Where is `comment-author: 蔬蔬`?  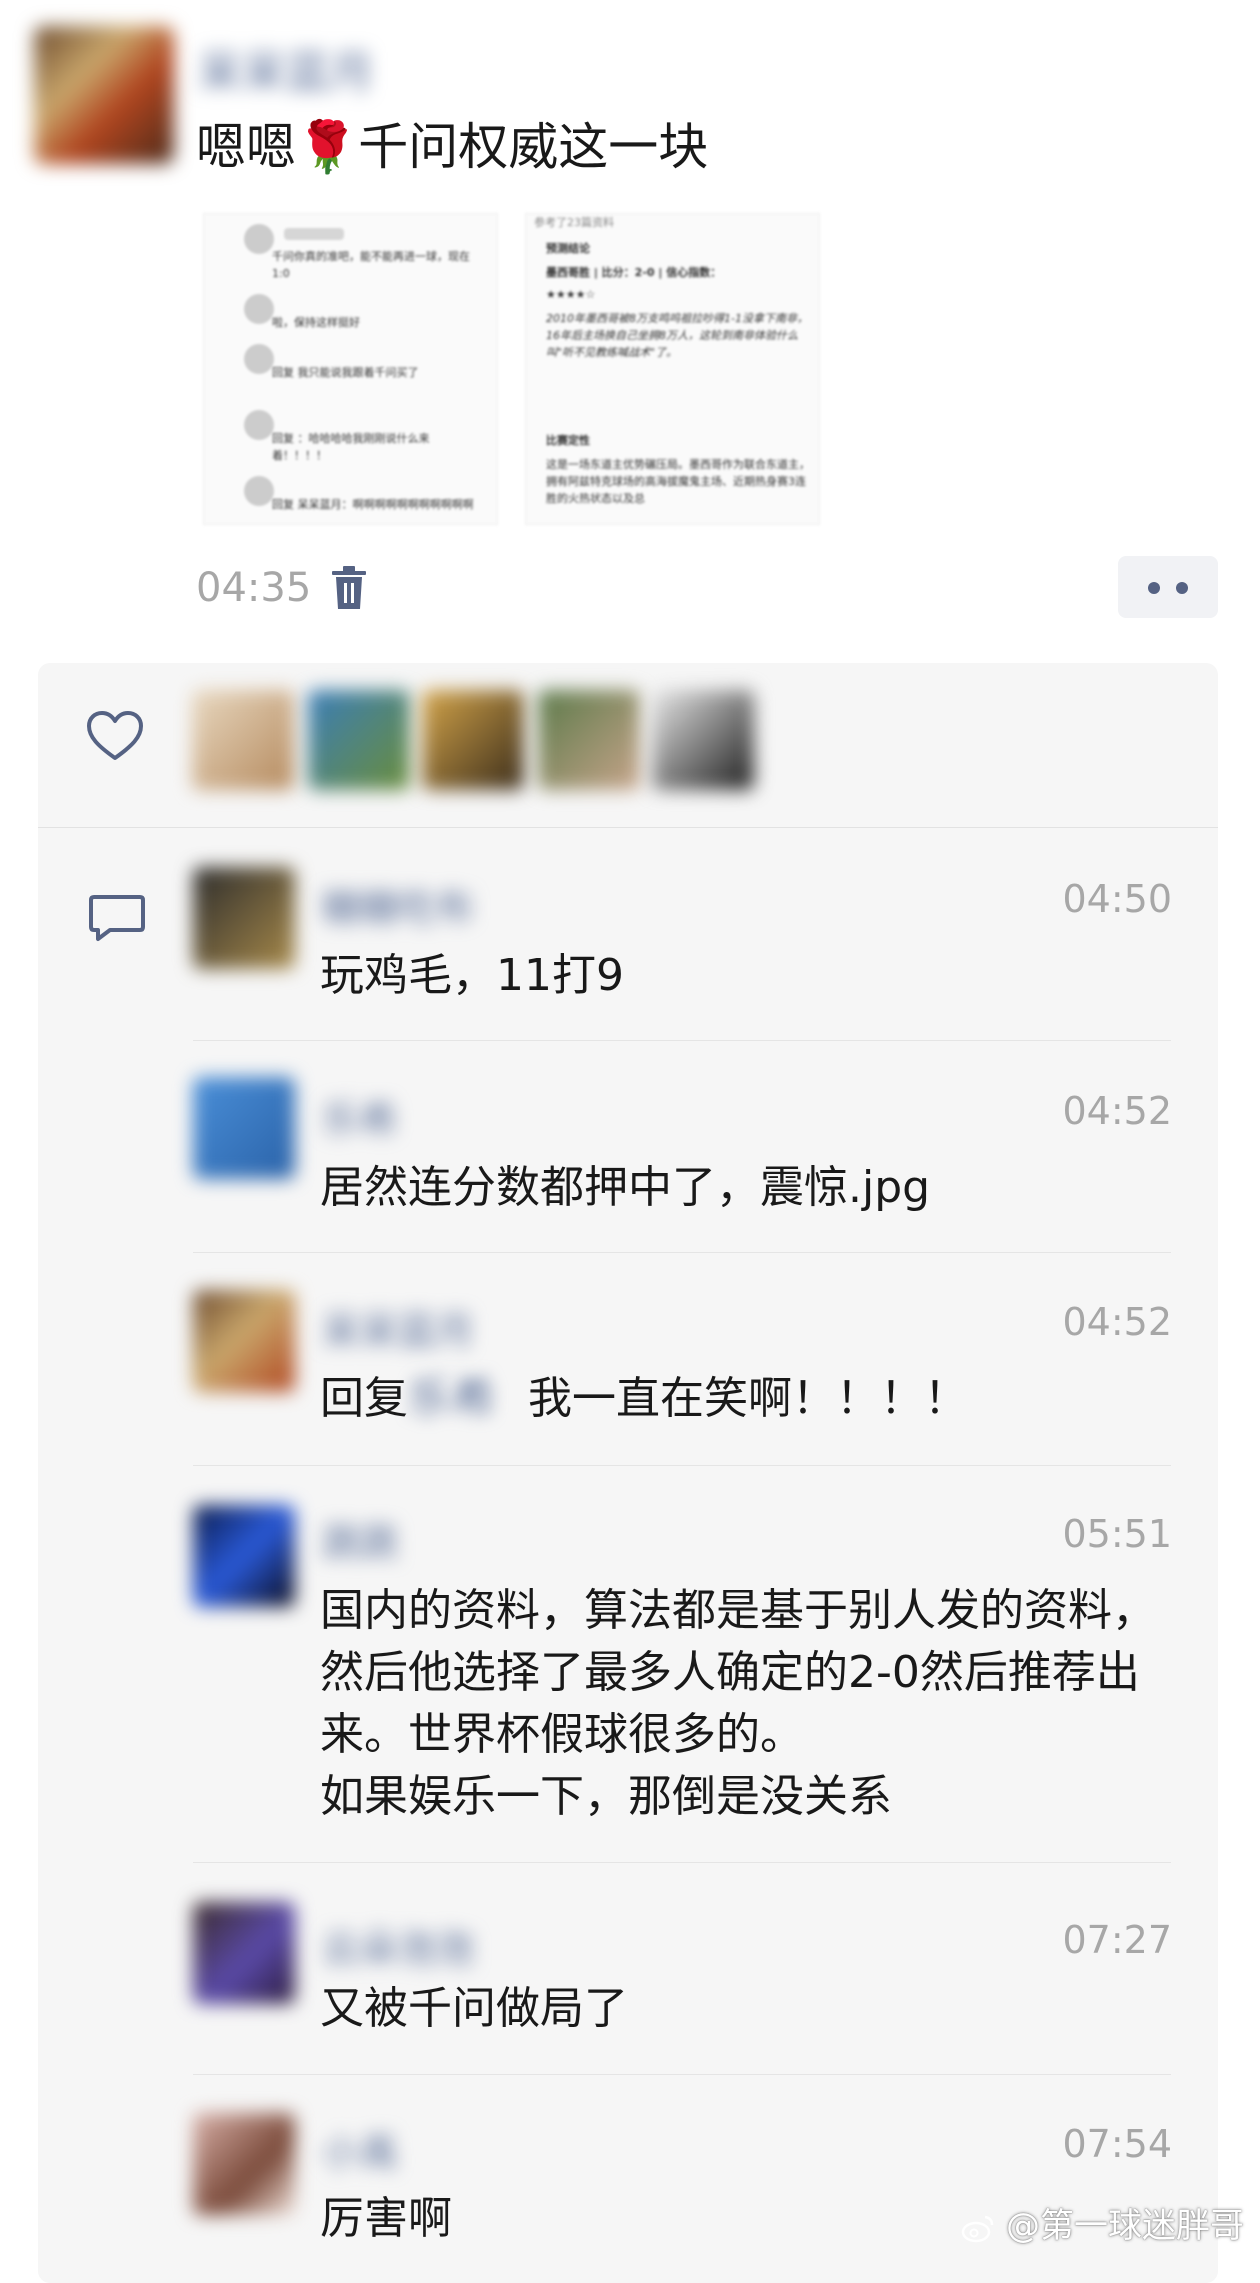 comment-author: 蔬蔬 is located at coordinates (360, 1539).